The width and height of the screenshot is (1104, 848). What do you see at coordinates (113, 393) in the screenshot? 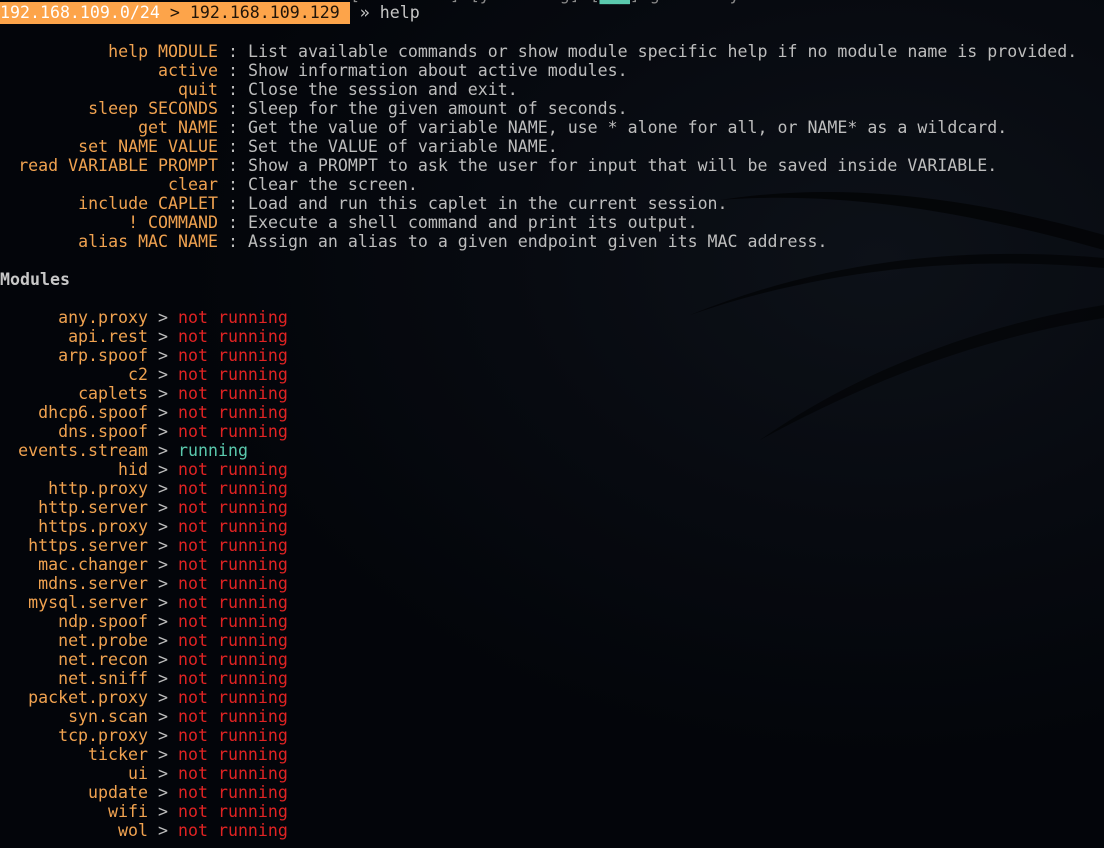
I see `module-name: caplets` at bounding box center [113, 393].